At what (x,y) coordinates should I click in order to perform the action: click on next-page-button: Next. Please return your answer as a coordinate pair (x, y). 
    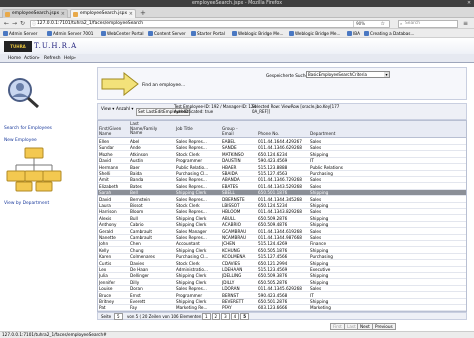
    Looking at the image, I should click on (365, 326).